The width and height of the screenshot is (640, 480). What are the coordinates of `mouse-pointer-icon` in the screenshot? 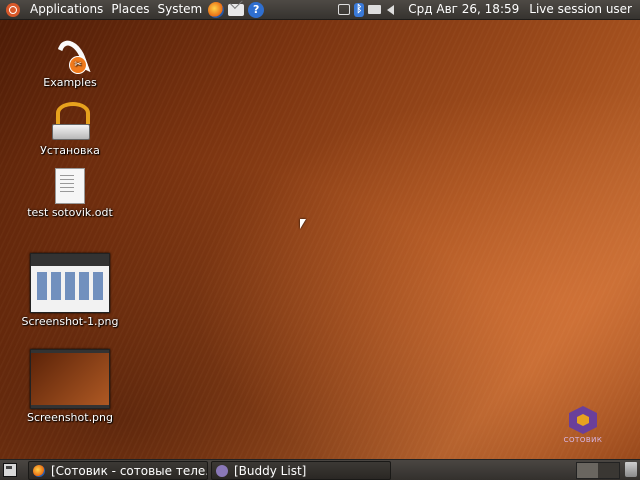 It's located at (303, 224).